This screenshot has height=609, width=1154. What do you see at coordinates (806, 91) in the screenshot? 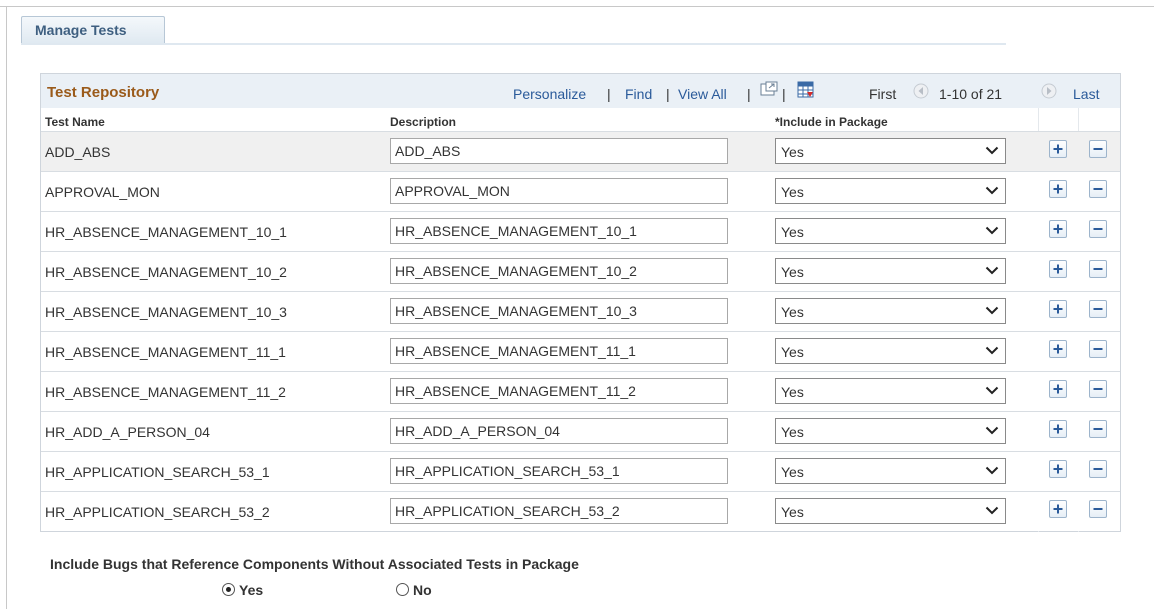
I see `download-spreadsheet-icon` at bounding box center [806, 91].